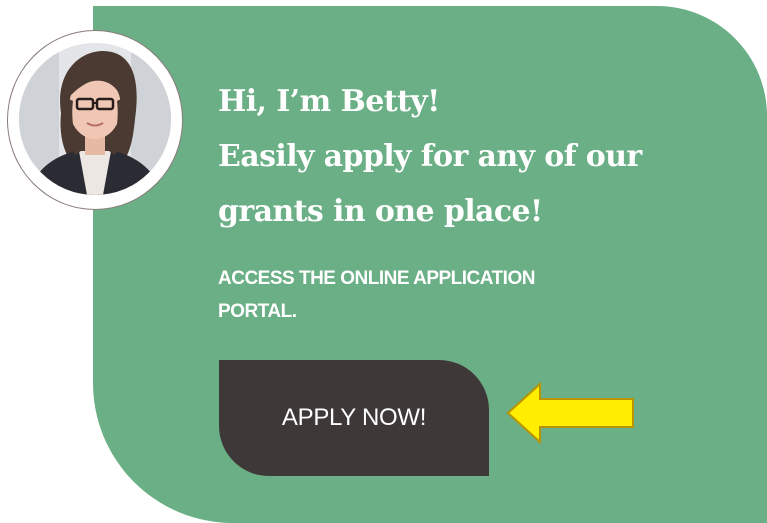  Describe the element at coordinates (354, 418) in the screenshot. I see `apply-now-button: APPLY NOW!` at that location.